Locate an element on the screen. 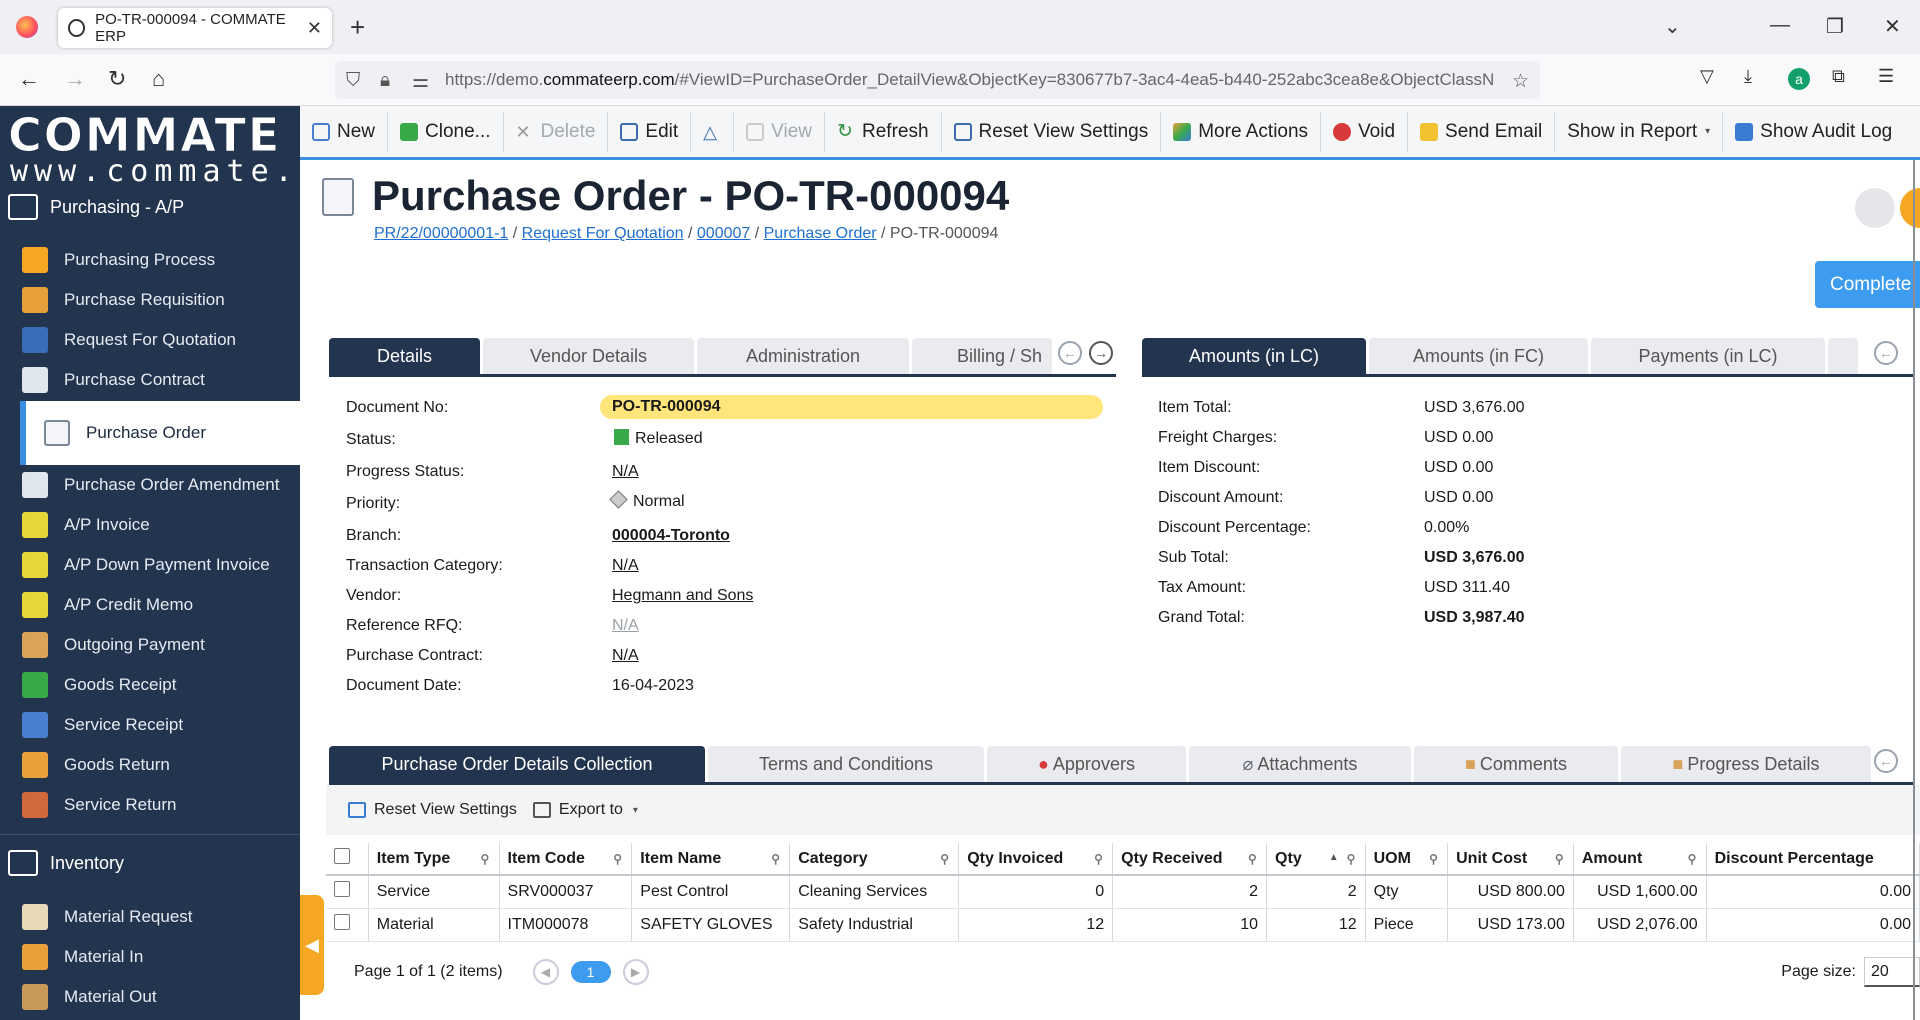 The height and width of the screenshot is (1020, 1920). col-category: Category ⚲ is located at coordinates (874, 859).